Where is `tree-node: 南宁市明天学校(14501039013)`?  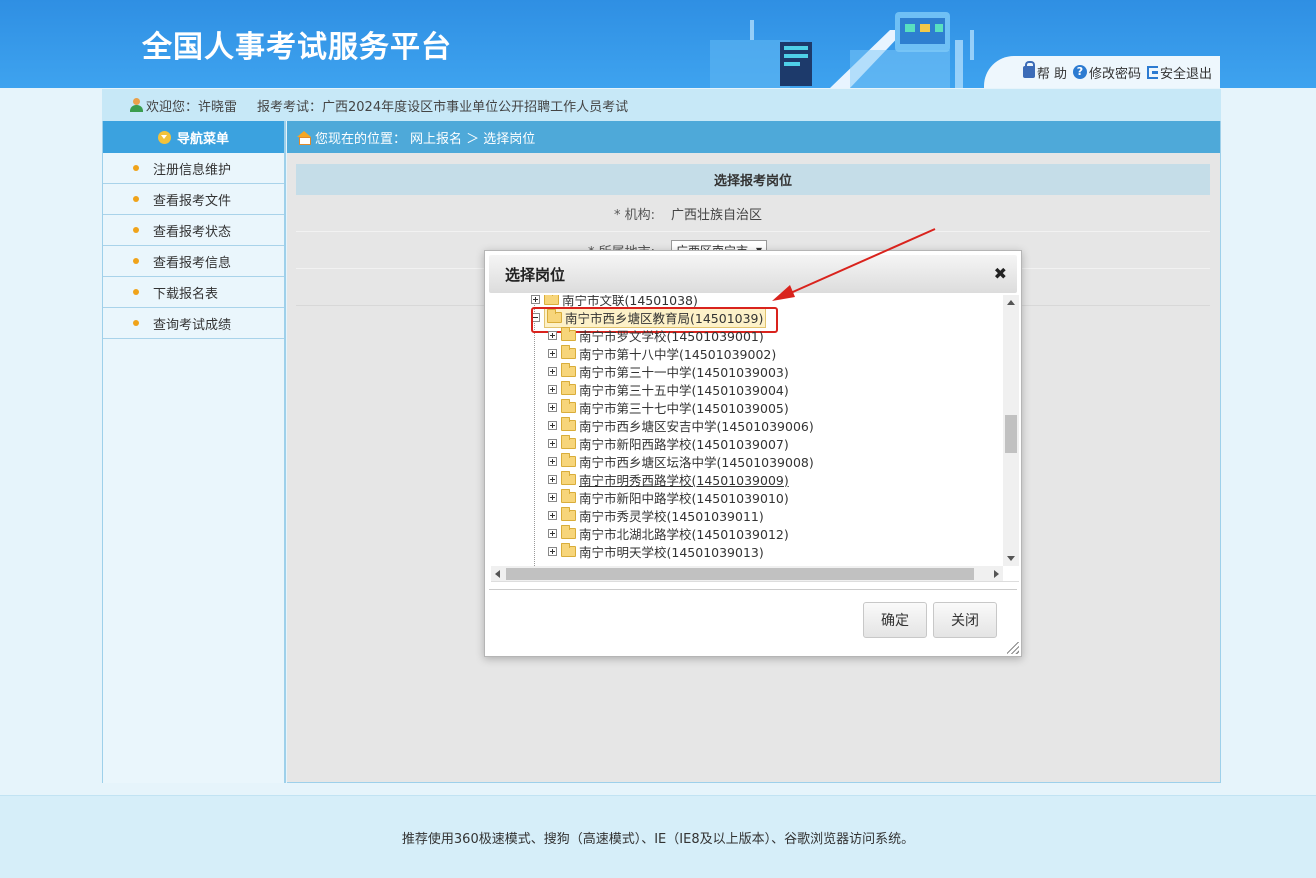
tree-node: 南宁市明天学校(14501039013) is located at coordinates (656, 551).